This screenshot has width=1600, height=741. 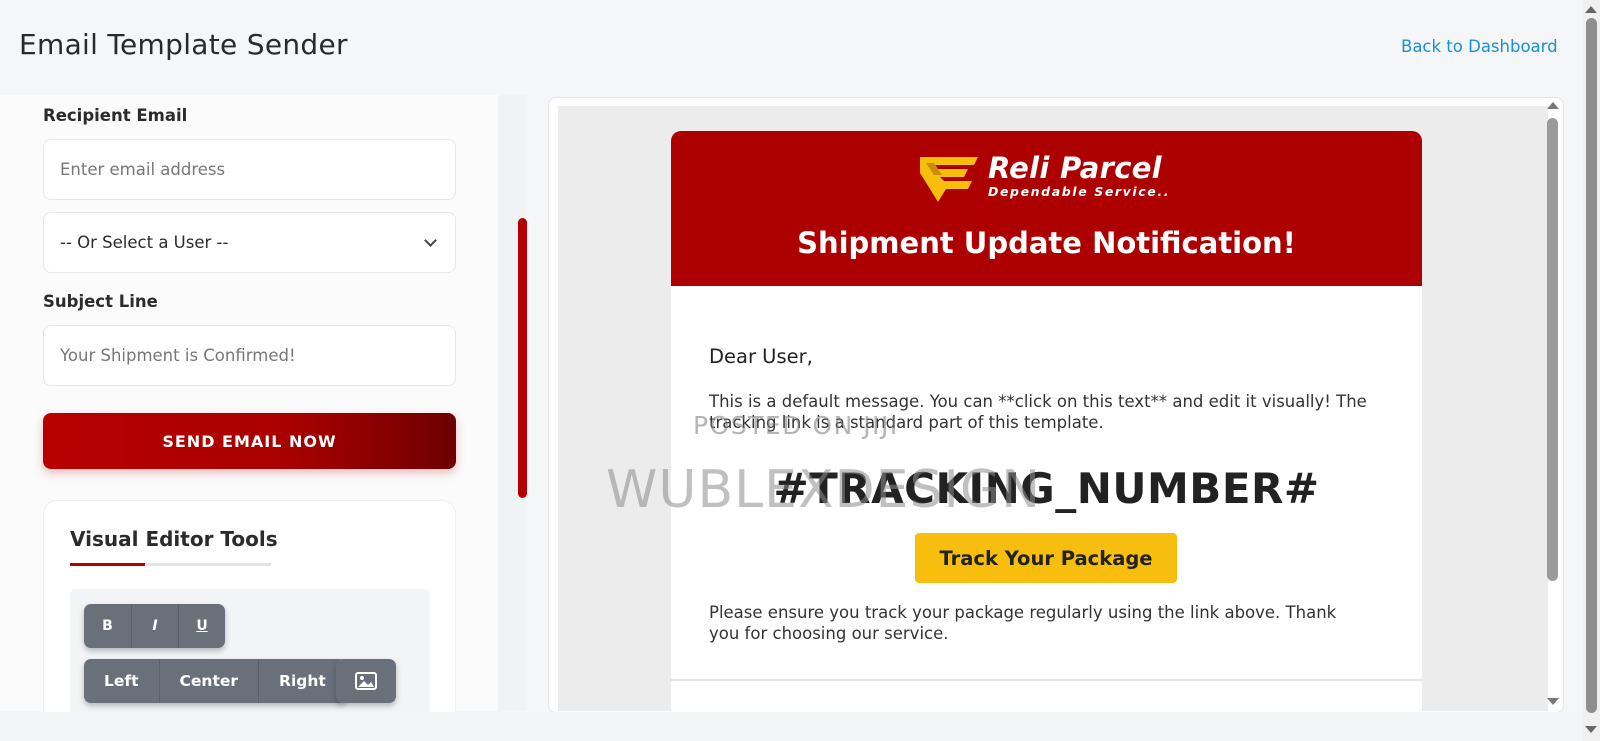 I want to click on insert-image-button, so click(x=366, y=681).